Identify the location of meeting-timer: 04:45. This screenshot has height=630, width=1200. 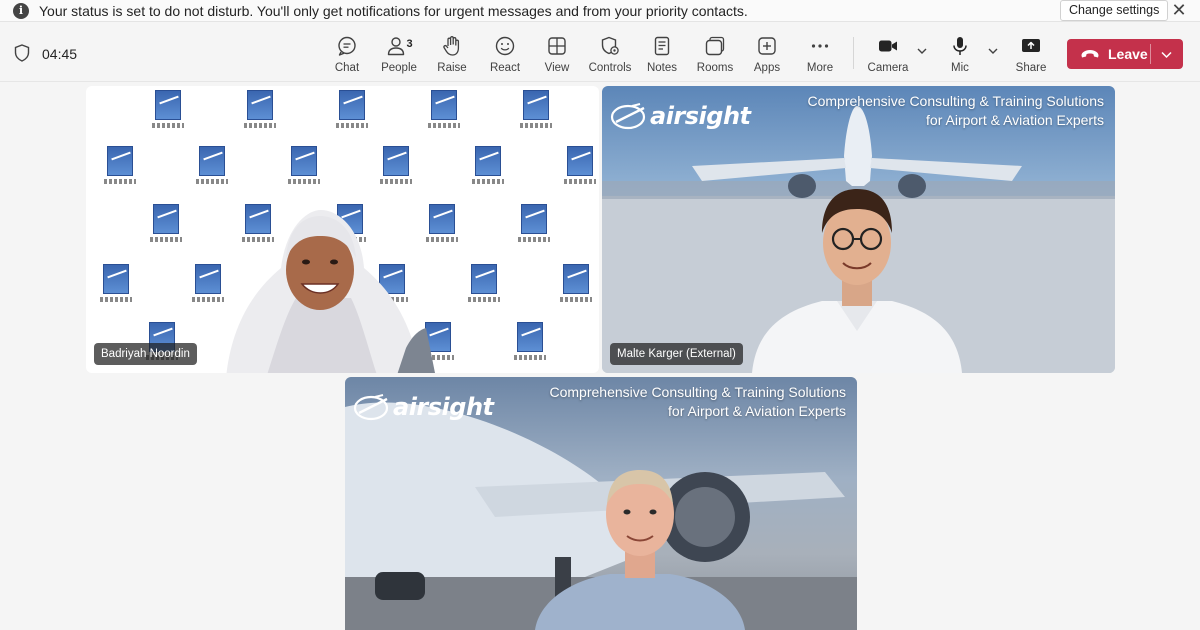
(60, 54).